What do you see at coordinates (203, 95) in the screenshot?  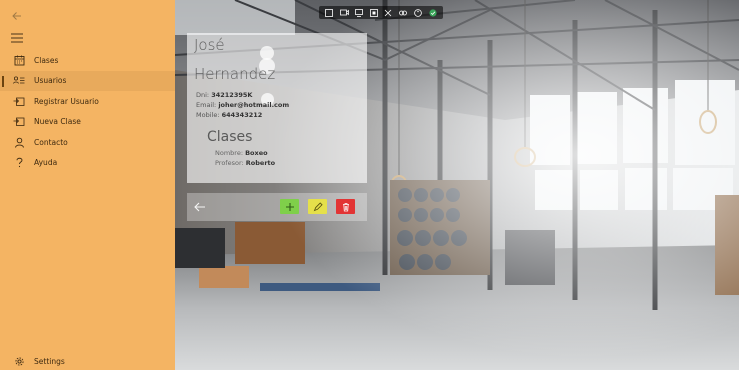 I see `dni-label: Dni:` at bounding box center [203, 95].